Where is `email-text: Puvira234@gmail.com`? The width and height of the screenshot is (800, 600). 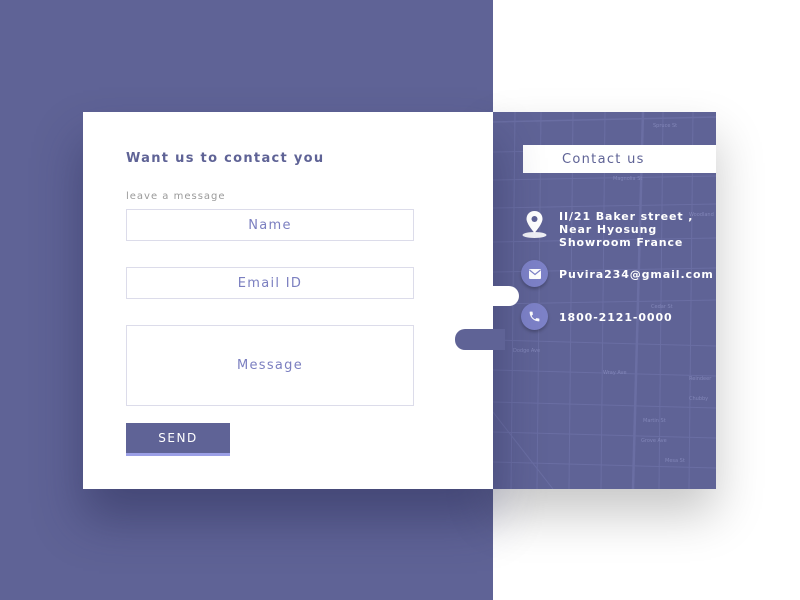 email-text: Puvira234@gmail.com is located at coordinates (636, 274).